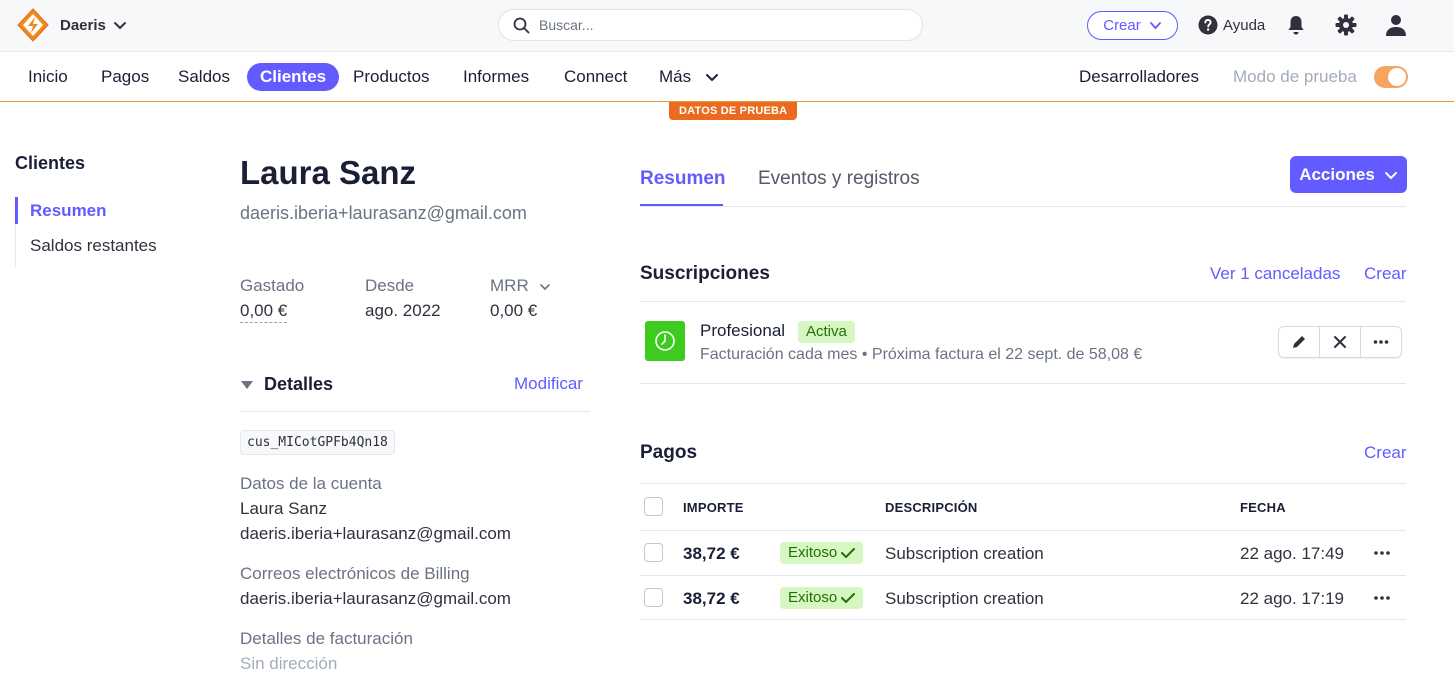  I want to click on cancel-subscription-button, so click(1340, 342).